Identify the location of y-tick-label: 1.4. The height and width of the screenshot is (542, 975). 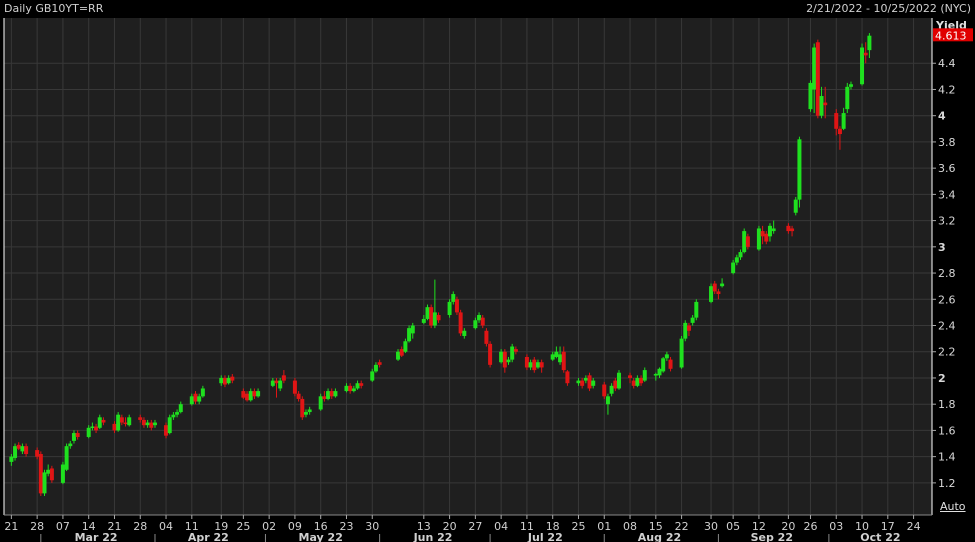
(947, 457).